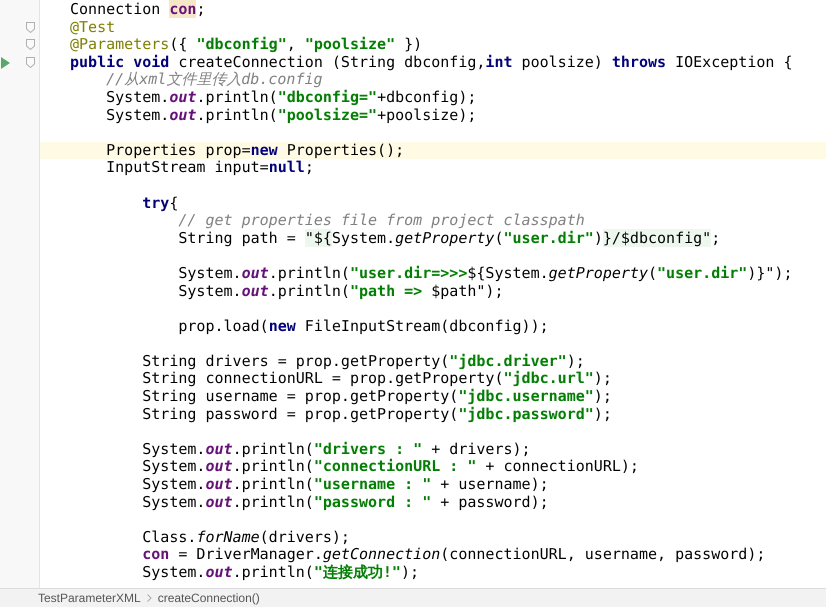 Image resolution: width=826 pixels, height=607 pixels. I want to click on code-line: @Parameters({ "dbconfig", "poolsize" }), so click(246, 45).